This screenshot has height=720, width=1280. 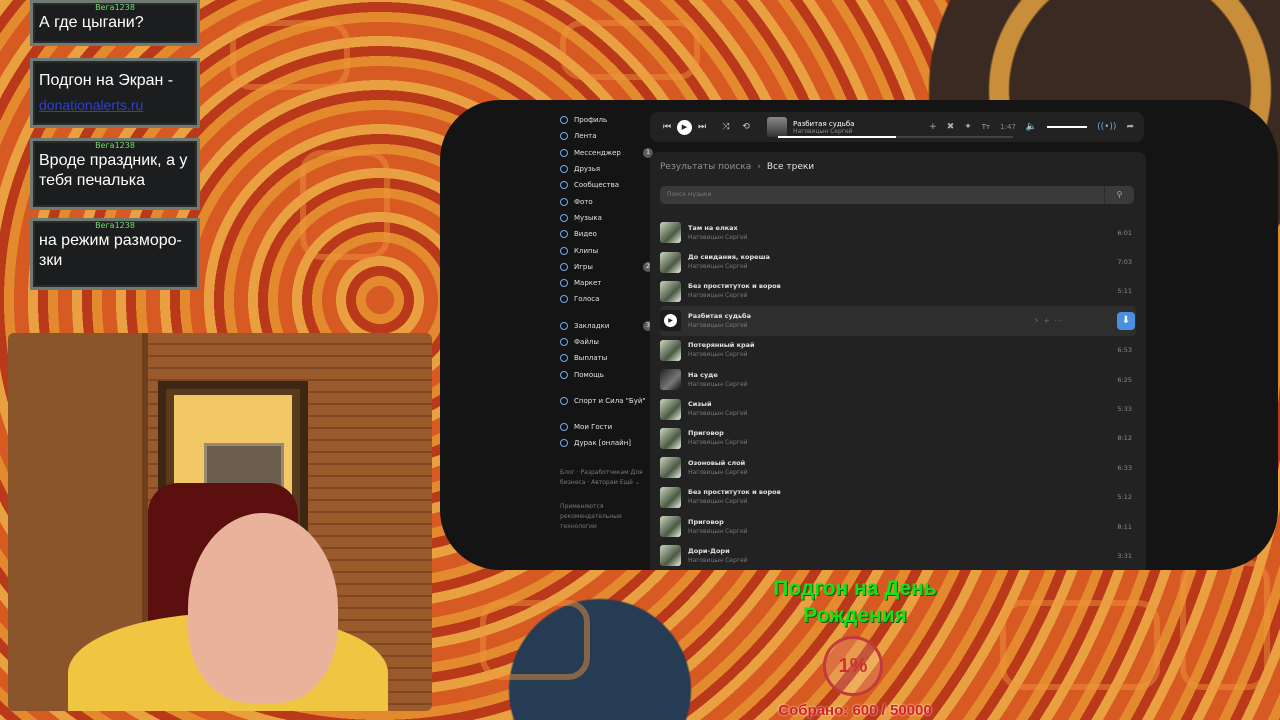 I want to click on track-row: Приговор Наговицын Сергей 8:12, so click(x=898, y=438).